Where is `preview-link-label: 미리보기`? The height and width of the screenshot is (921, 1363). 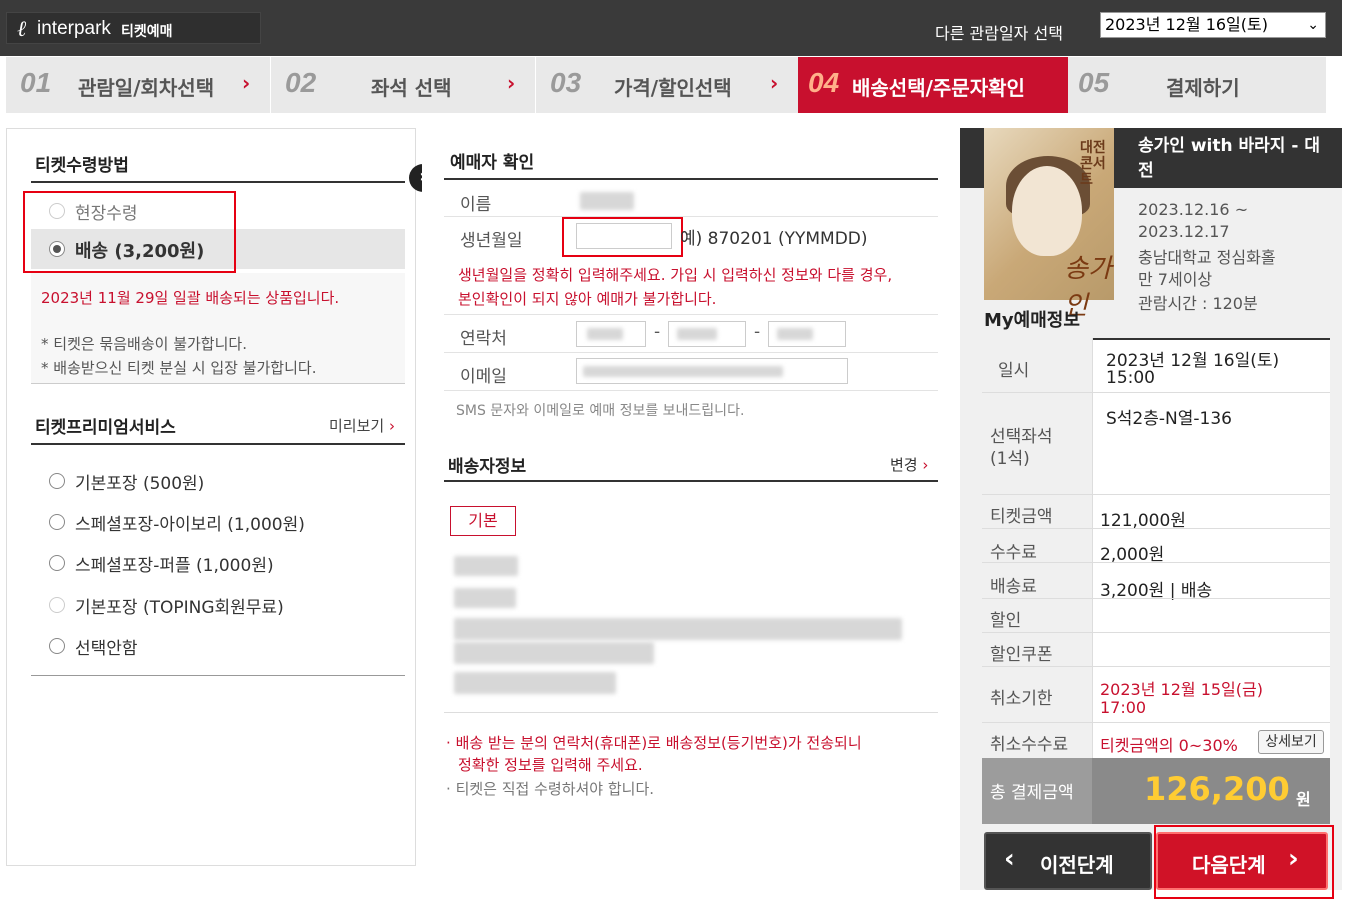
preview-link-label: 미리보기 is located at coordinates (357, 426).